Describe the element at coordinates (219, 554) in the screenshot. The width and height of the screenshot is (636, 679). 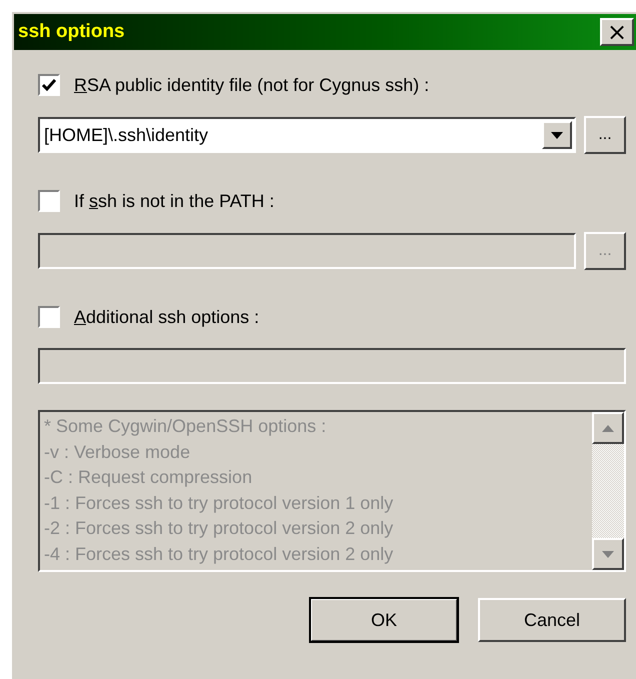
I see `option-line: -4 : Forces ssh to try protocol version 2 only` at that location.